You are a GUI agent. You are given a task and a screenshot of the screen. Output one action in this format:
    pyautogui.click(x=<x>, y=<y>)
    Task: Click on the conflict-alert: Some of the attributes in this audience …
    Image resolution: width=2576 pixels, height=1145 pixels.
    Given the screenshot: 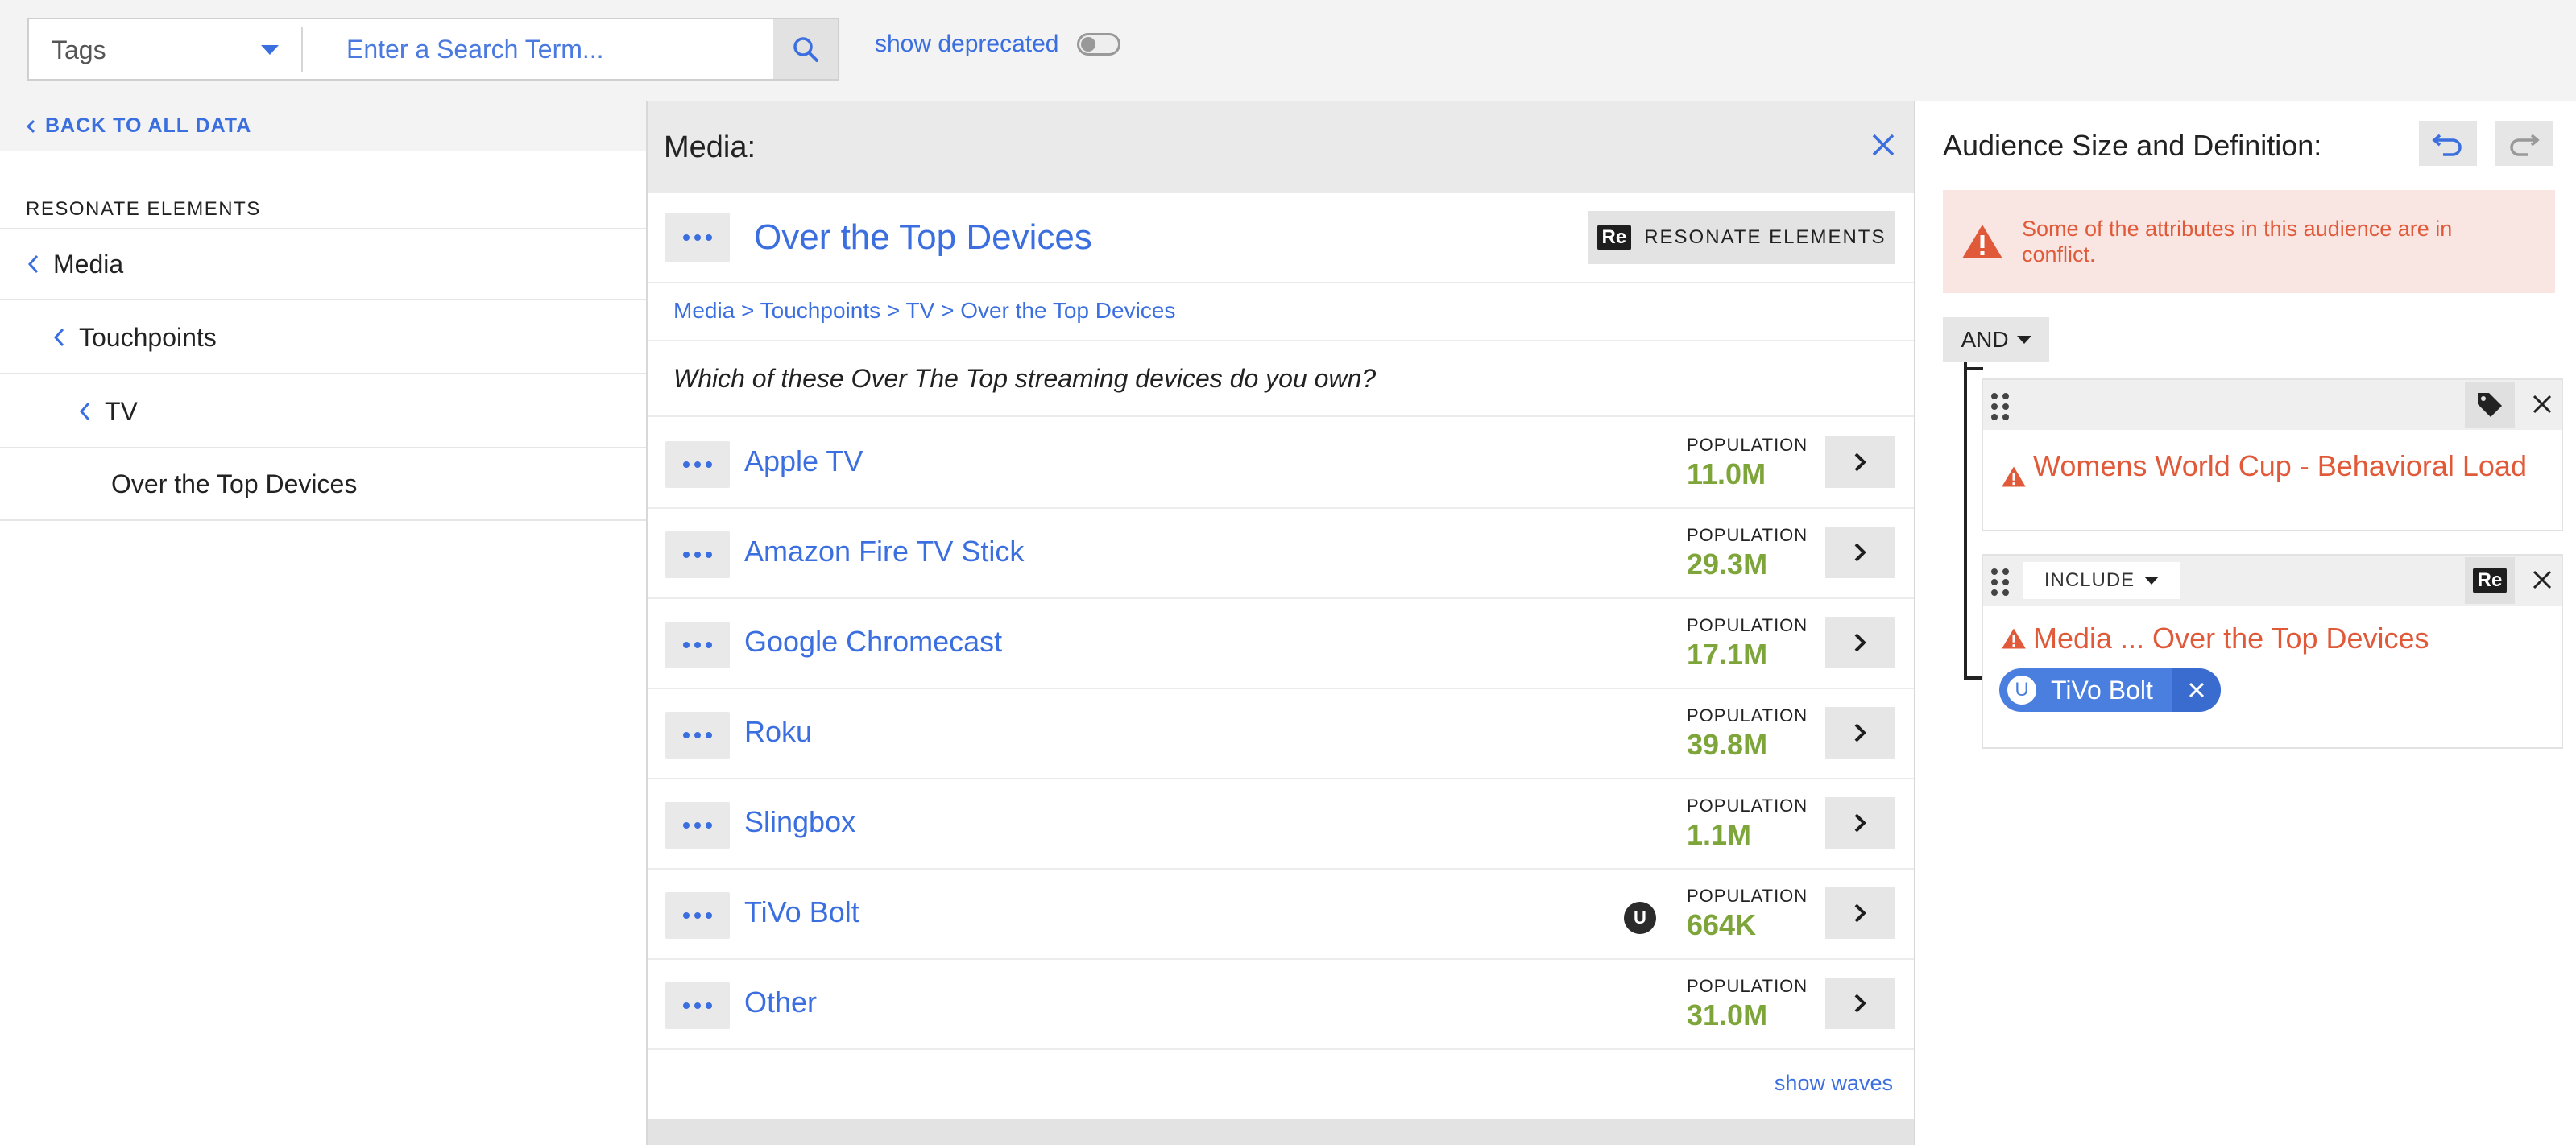 What is the action you would take?
    pyautogui.click(x=2249, y=241)
    